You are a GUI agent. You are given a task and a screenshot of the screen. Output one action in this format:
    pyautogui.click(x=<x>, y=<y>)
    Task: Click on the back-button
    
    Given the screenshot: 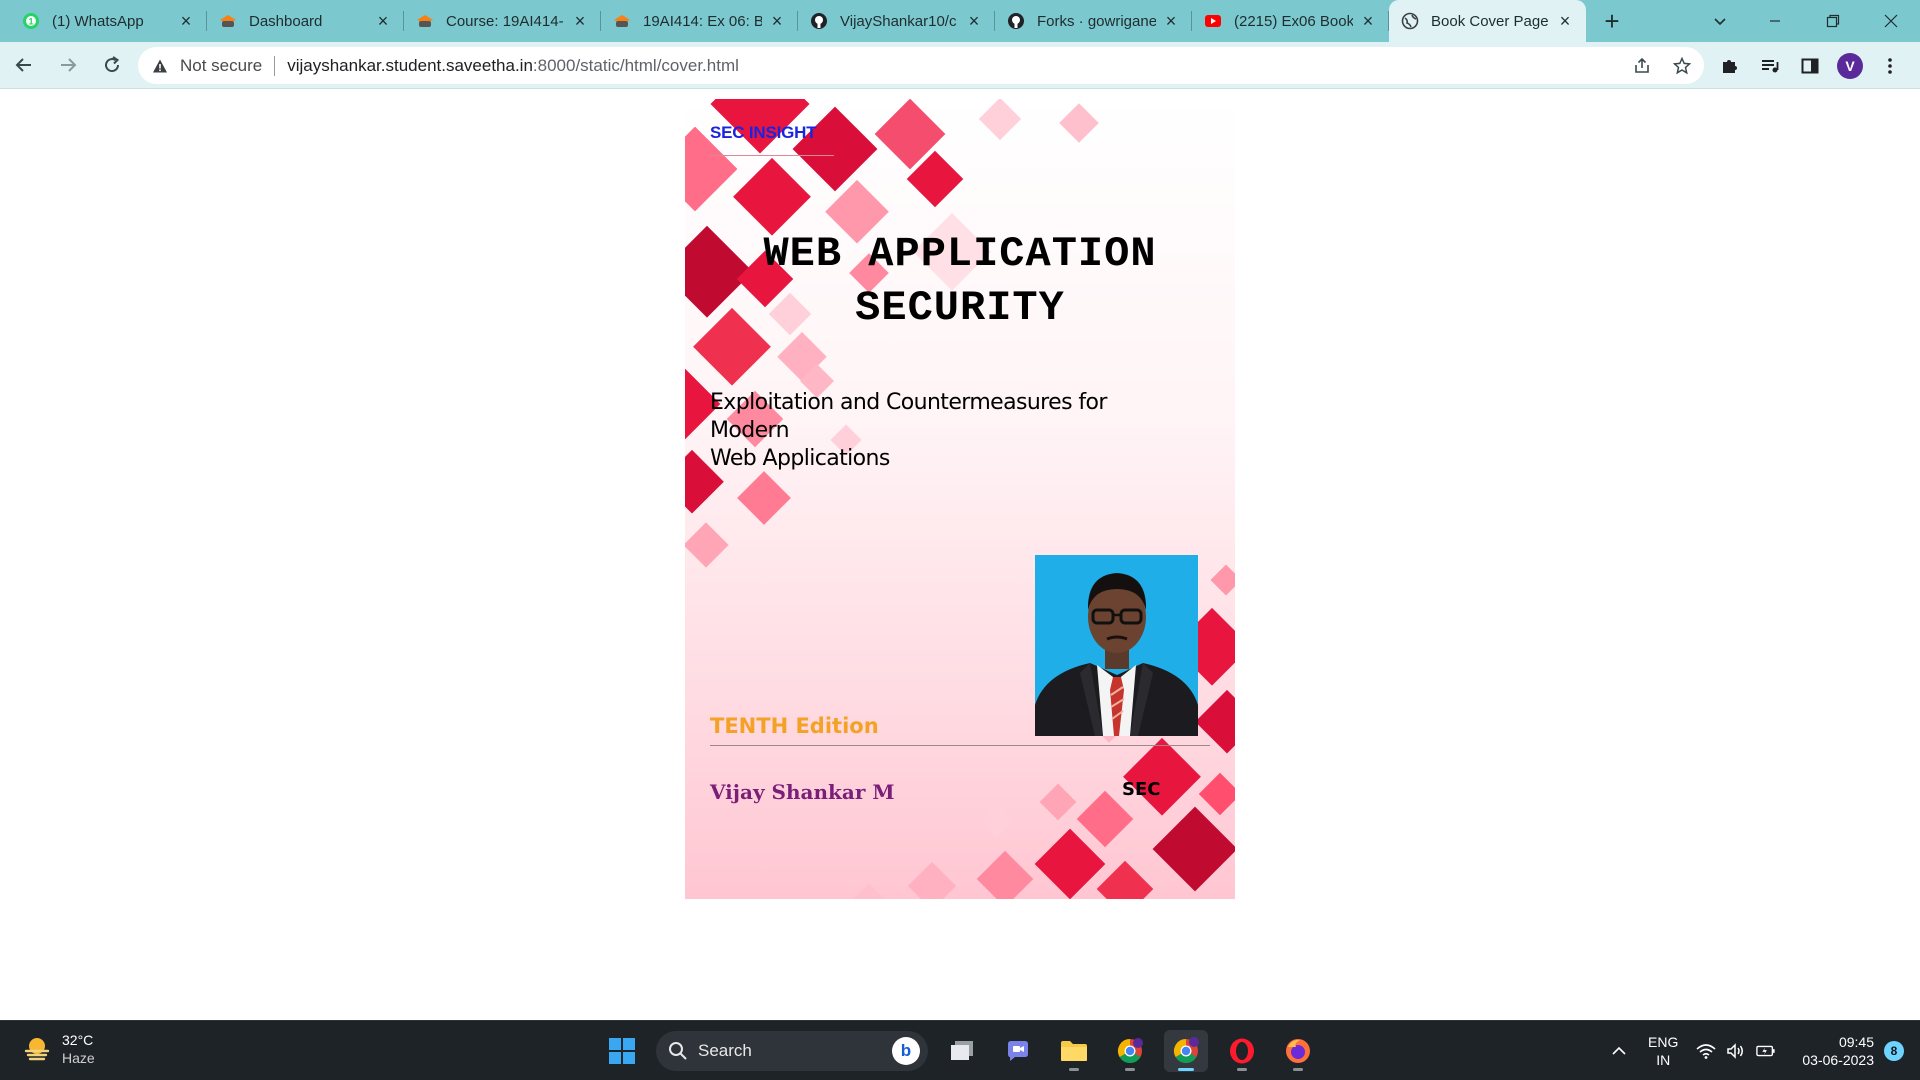 What is the action you would take?
    pyautogui.click(x=24, y=65)
    